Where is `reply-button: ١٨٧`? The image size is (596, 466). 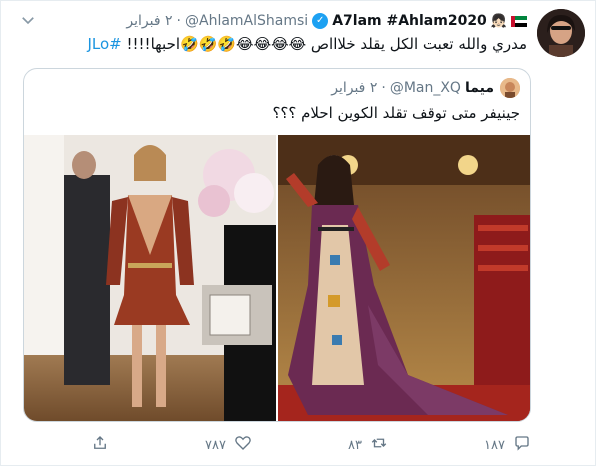
reply-button: ١٨٧ is located at coordinates (507, 445).